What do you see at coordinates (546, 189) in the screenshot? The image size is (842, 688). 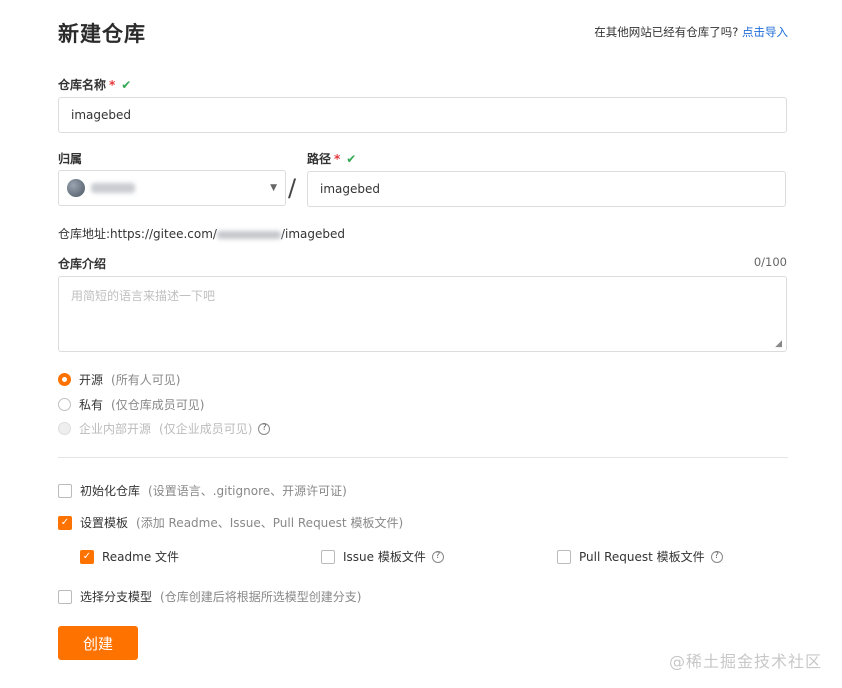 I see `path-input: imagebed` at bounding box center [546, 189].